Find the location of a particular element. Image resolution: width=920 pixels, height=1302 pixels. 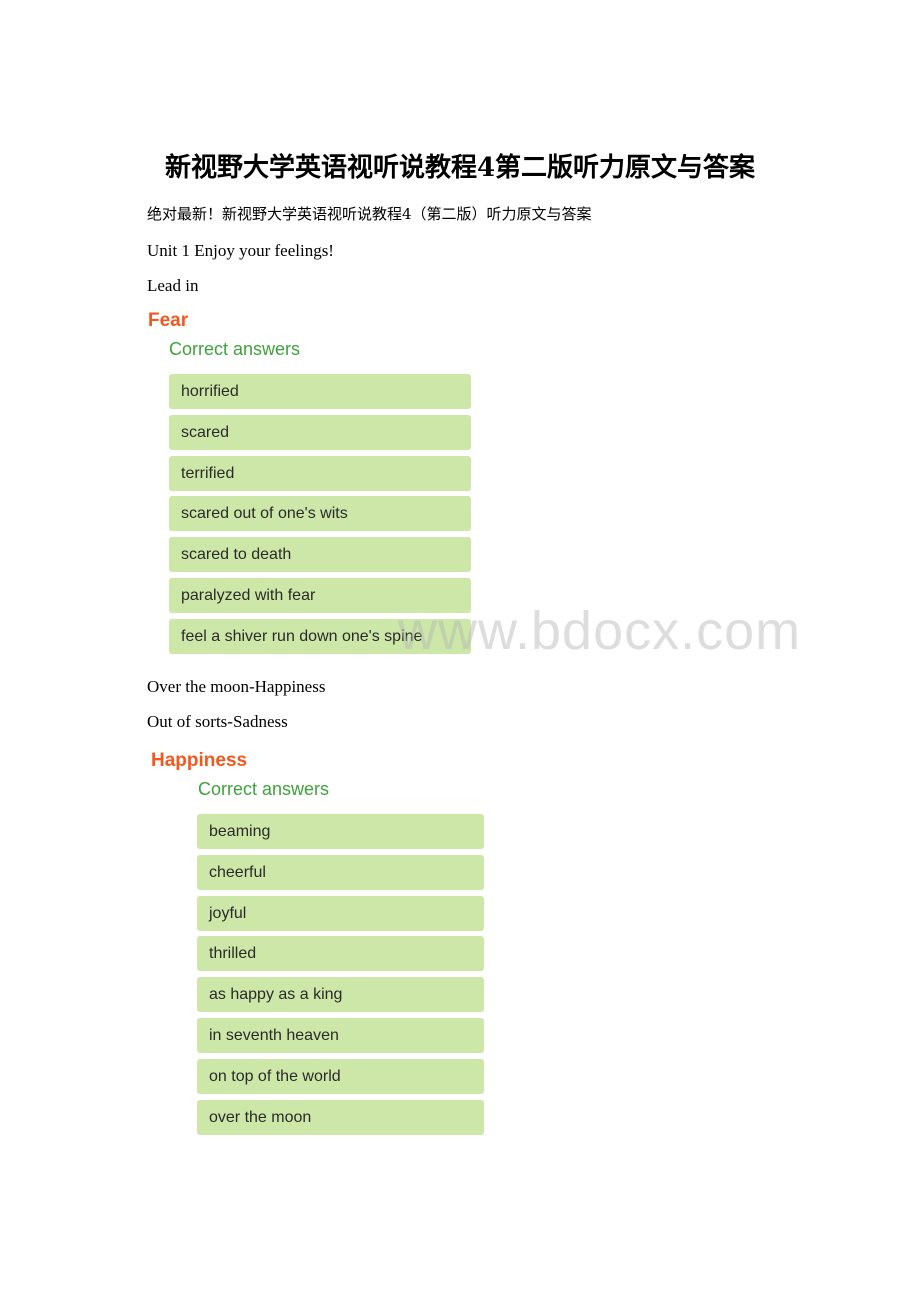

intro-text: 绝对最新！新视野大学英语视听说教程4（第二版）听力原文与答案 is located at coordinates (369, 214).